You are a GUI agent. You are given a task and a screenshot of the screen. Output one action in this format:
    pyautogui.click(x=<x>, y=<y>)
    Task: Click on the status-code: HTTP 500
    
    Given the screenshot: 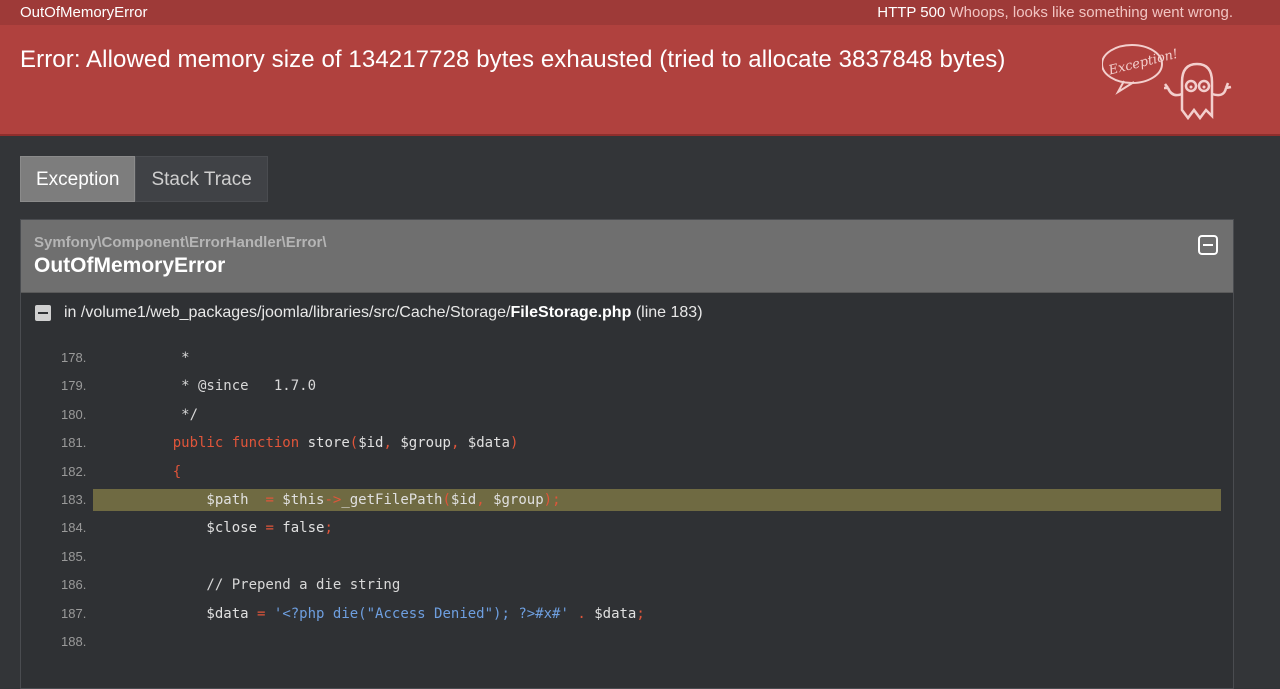 What is the action you would take?
    pyautogui.click(x=911, y=12)
    